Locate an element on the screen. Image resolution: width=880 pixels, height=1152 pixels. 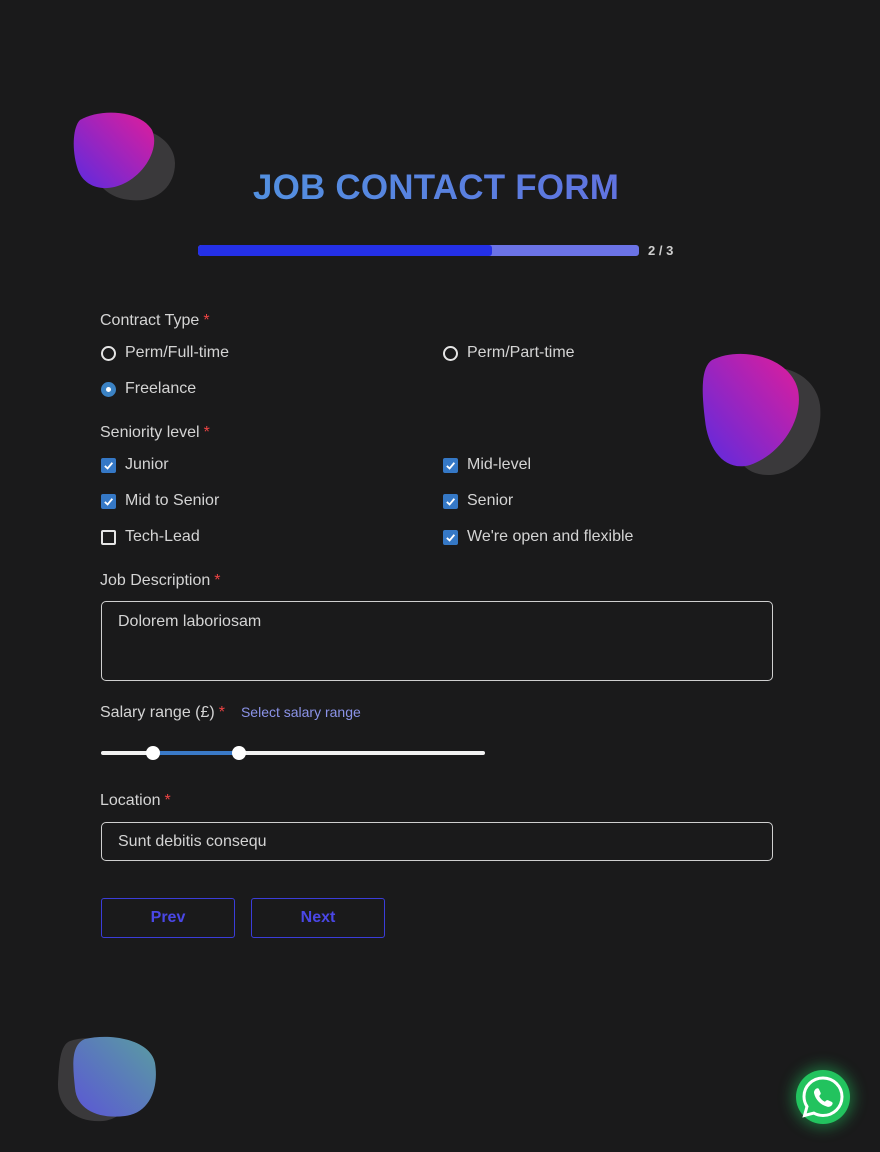
seniority-level-label: Seniority level * is located at coordinates (155, 433).